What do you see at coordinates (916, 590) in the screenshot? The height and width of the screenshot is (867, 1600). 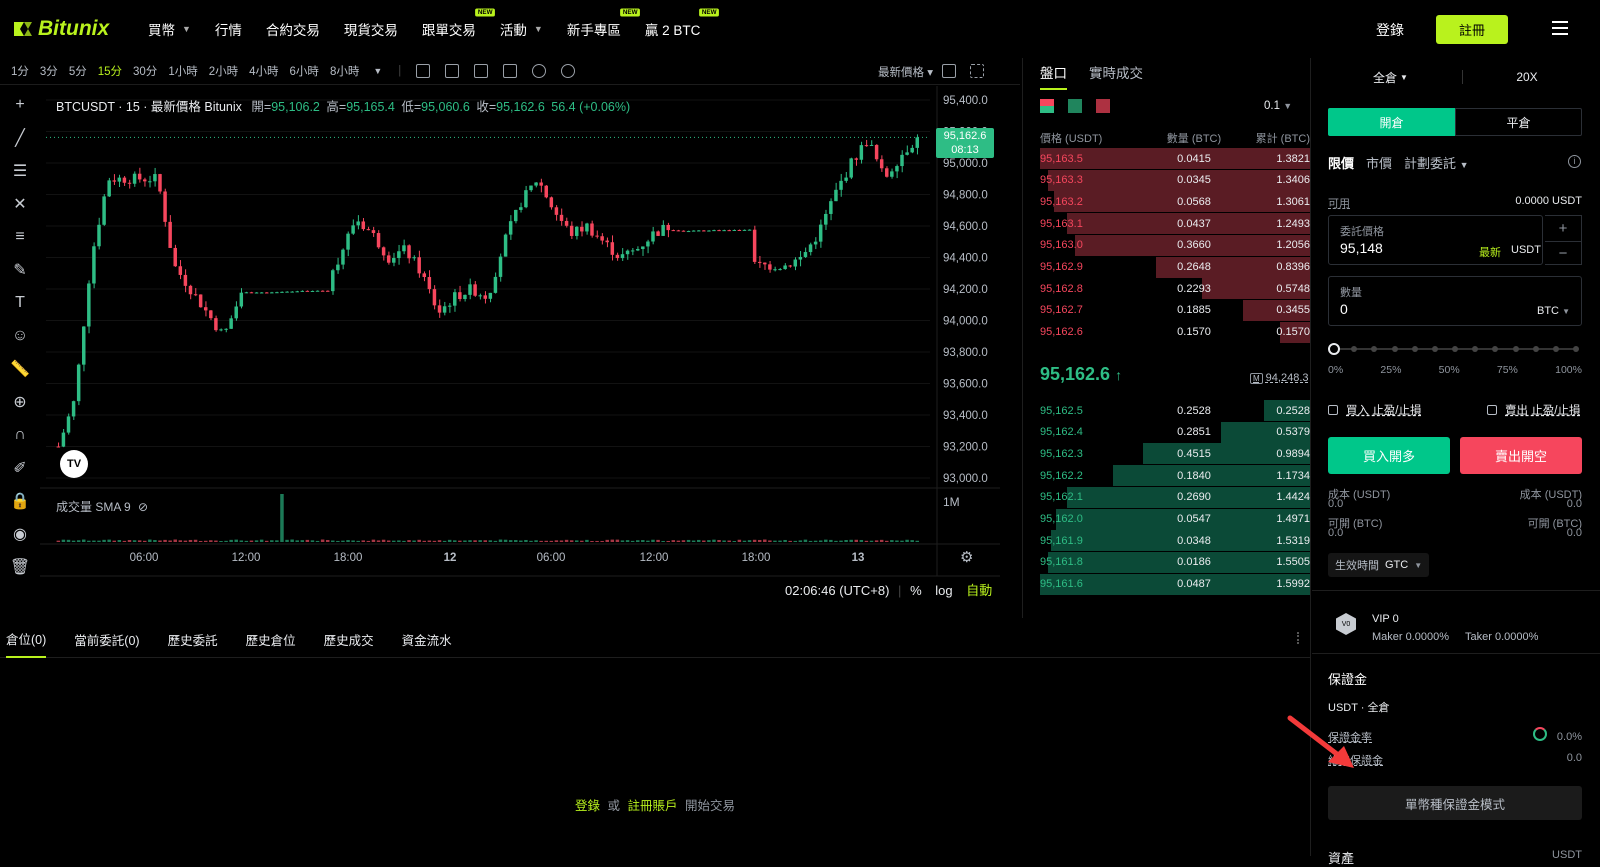 I see `percent-toggle: %` at bounding box center [916, 590].